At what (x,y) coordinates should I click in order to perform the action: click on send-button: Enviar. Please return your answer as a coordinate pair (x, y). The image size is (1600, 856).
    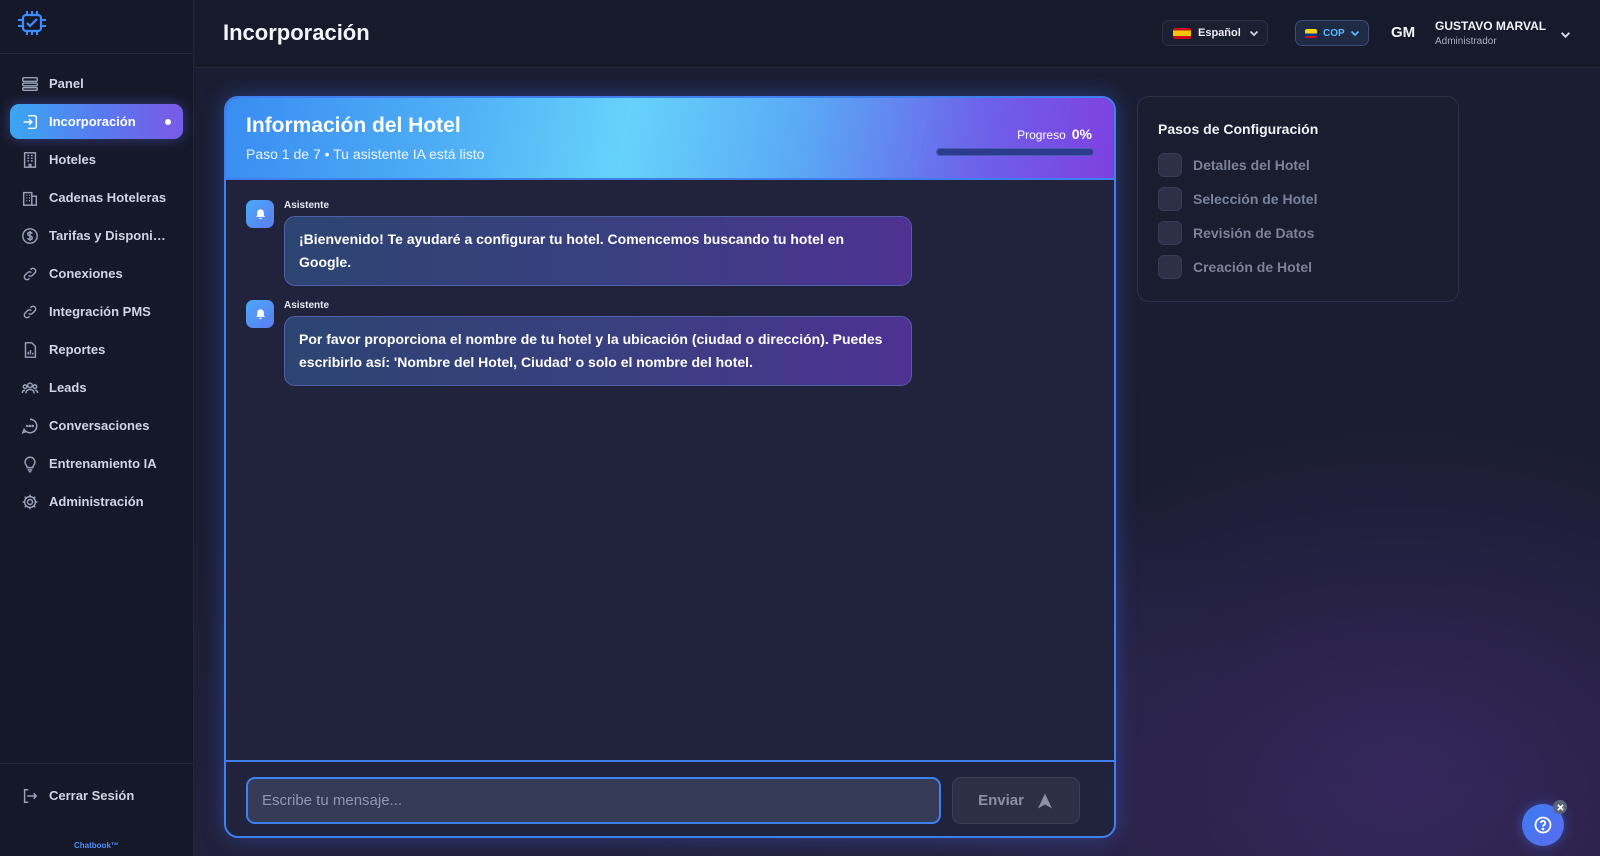
    Looking at the image, I should click on (1016, 800).